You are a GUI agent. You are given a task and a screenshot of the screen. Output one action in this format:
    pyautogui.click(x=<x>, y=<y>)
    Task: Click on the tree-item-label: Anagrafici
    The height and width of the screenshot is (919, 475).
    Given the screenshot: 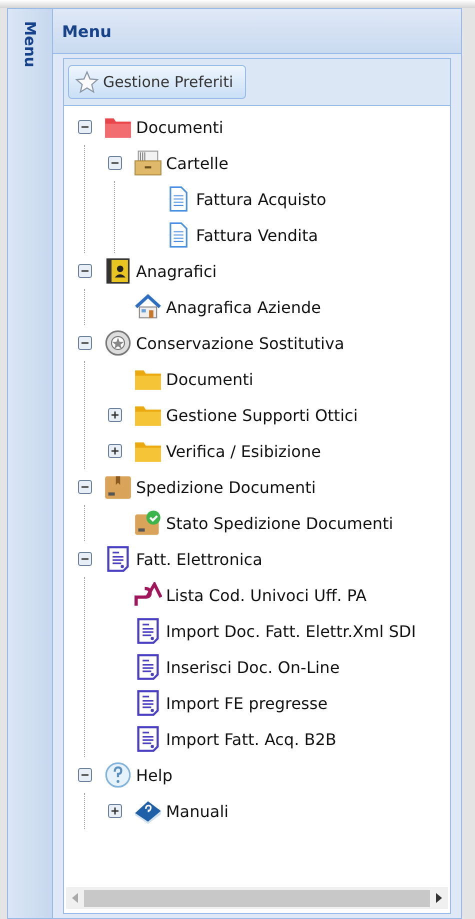 What is the action you would take?
    pyautogui.click(x=176, y=271)
    